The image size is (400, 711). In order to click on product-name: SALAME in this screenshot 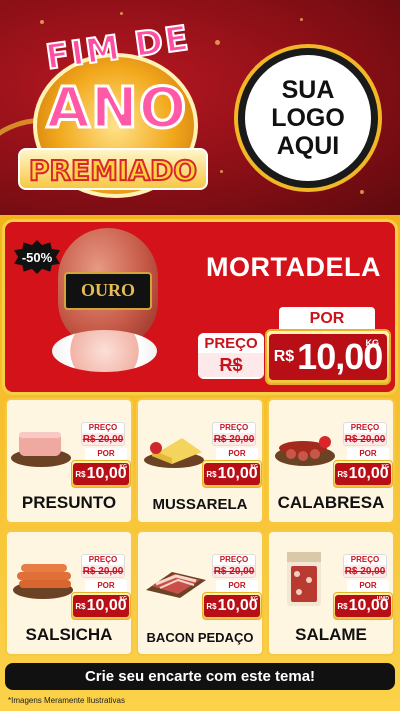, I will do `click(331, 634)`.